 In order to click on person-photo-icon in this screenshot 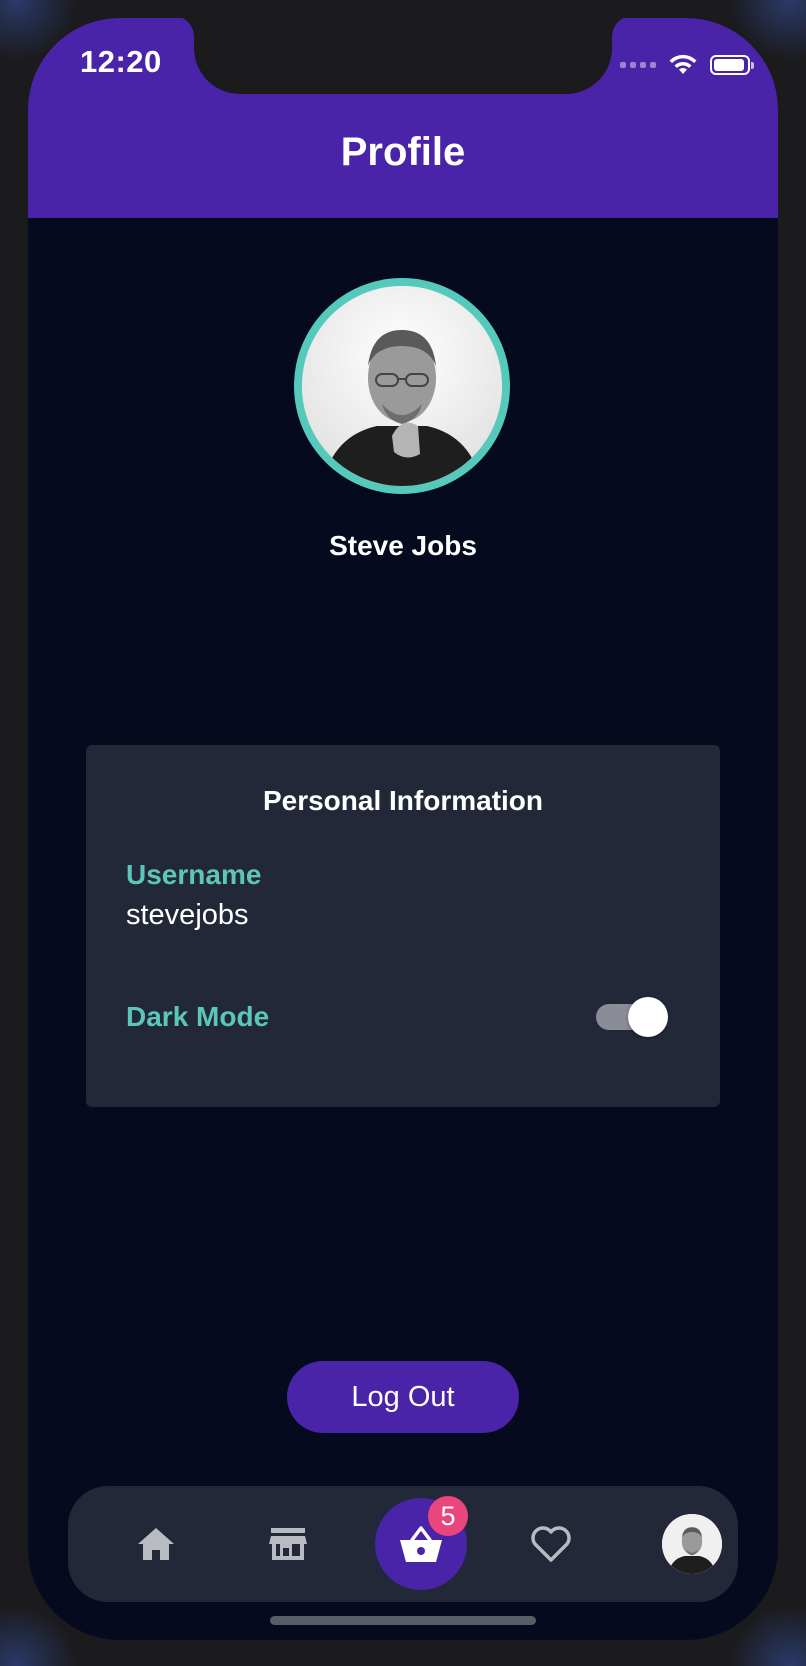, I will do `click(402, 386)`.